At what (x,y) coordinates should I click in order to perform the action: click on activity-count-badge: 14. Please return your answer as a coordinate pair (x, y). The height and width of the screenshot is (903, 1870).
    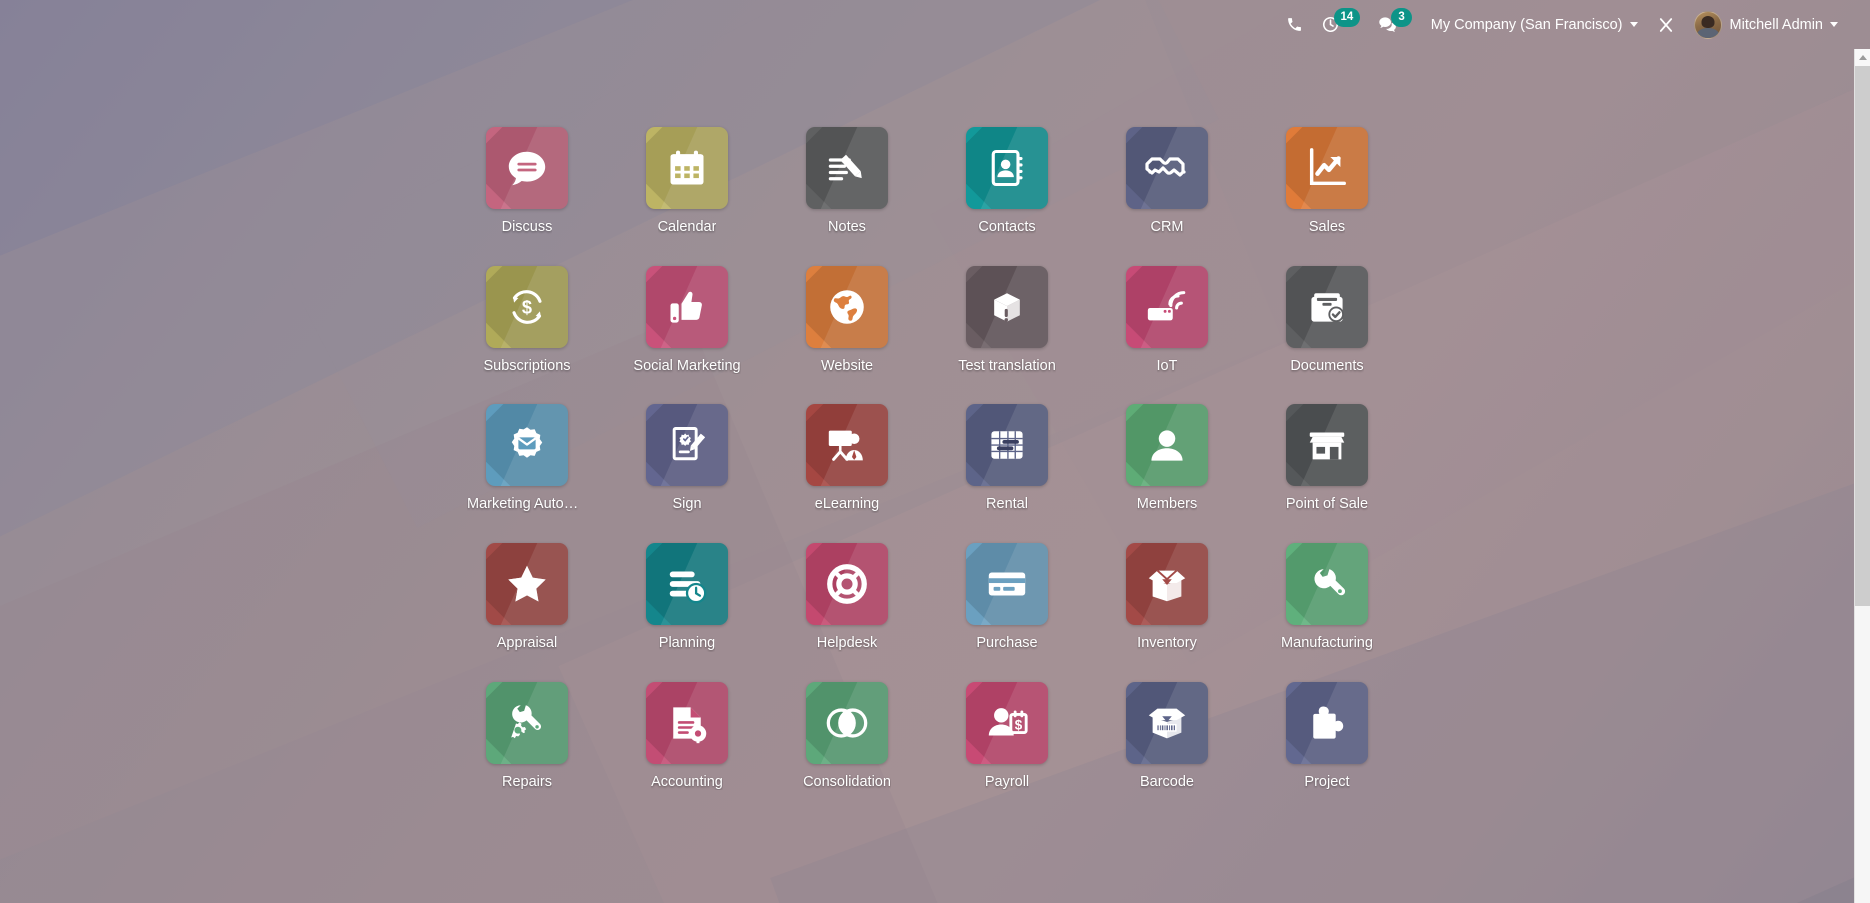
    Looking at the image, I should click on (1347, 17).